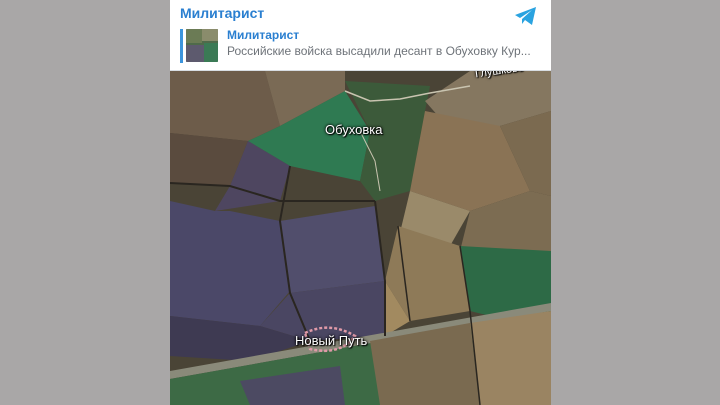 The image size is (720, 405). Describe the element at coordinates (222, 13) in the screenshot. I see `channel-title: Милитарист` at that location.